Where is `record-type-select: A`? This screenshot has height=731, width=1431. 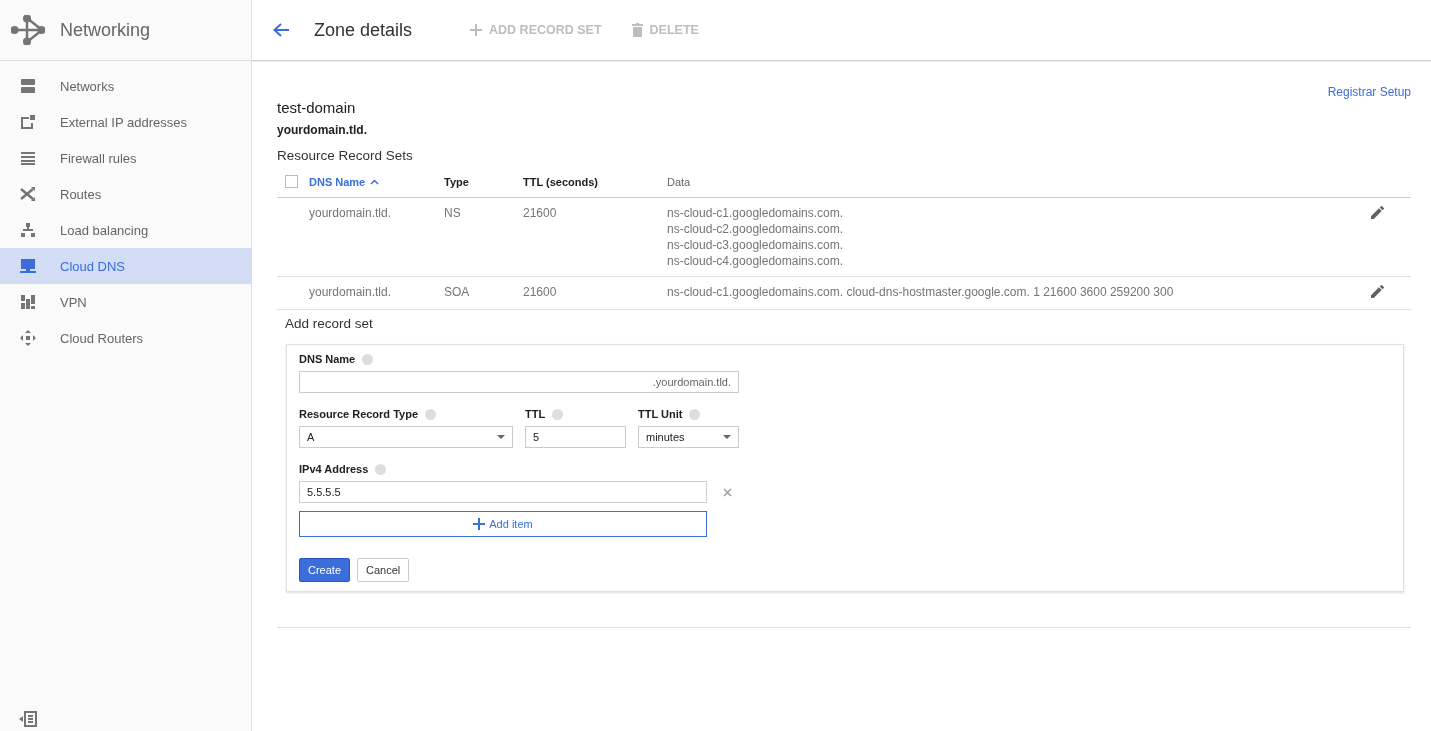
record-type-select: A is located at coordinates (406, 437).